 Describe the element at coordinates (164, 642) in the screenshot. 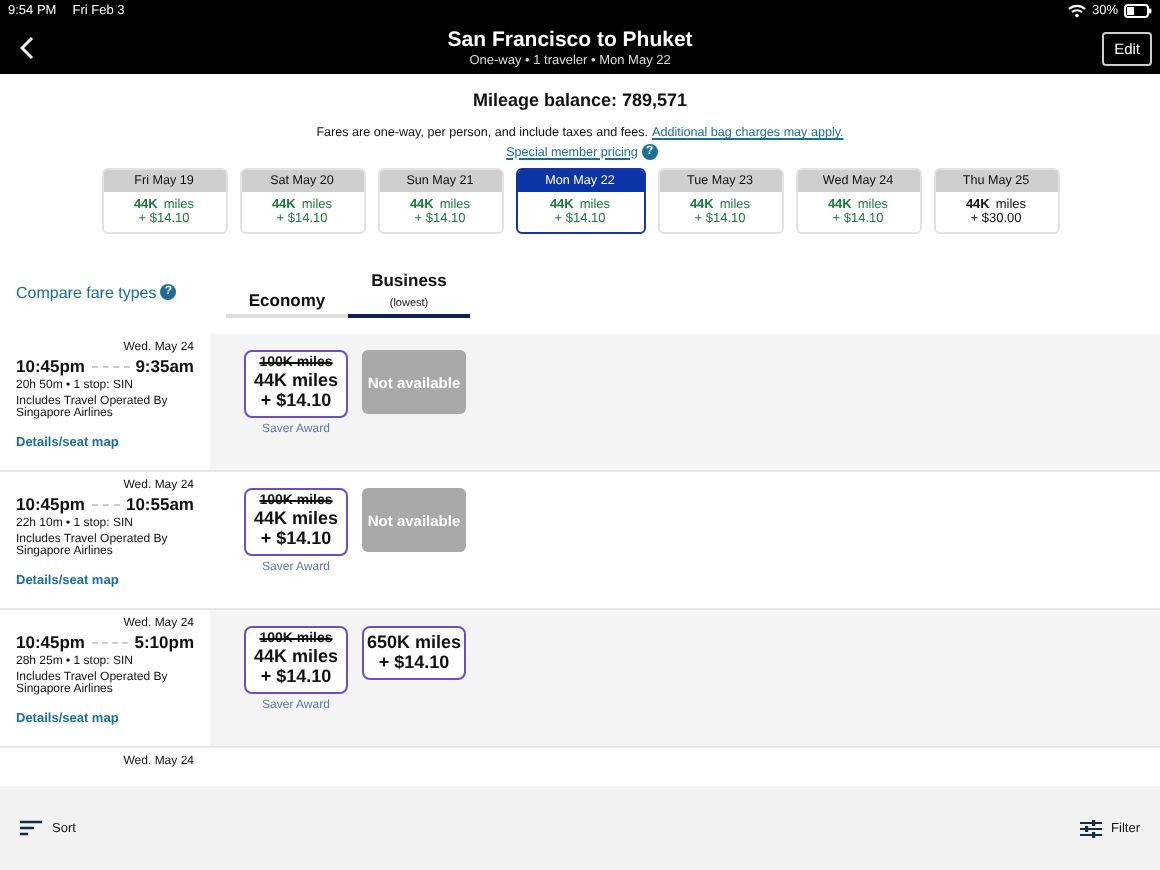

I see `arrival-time: 5:10pm` at that location.